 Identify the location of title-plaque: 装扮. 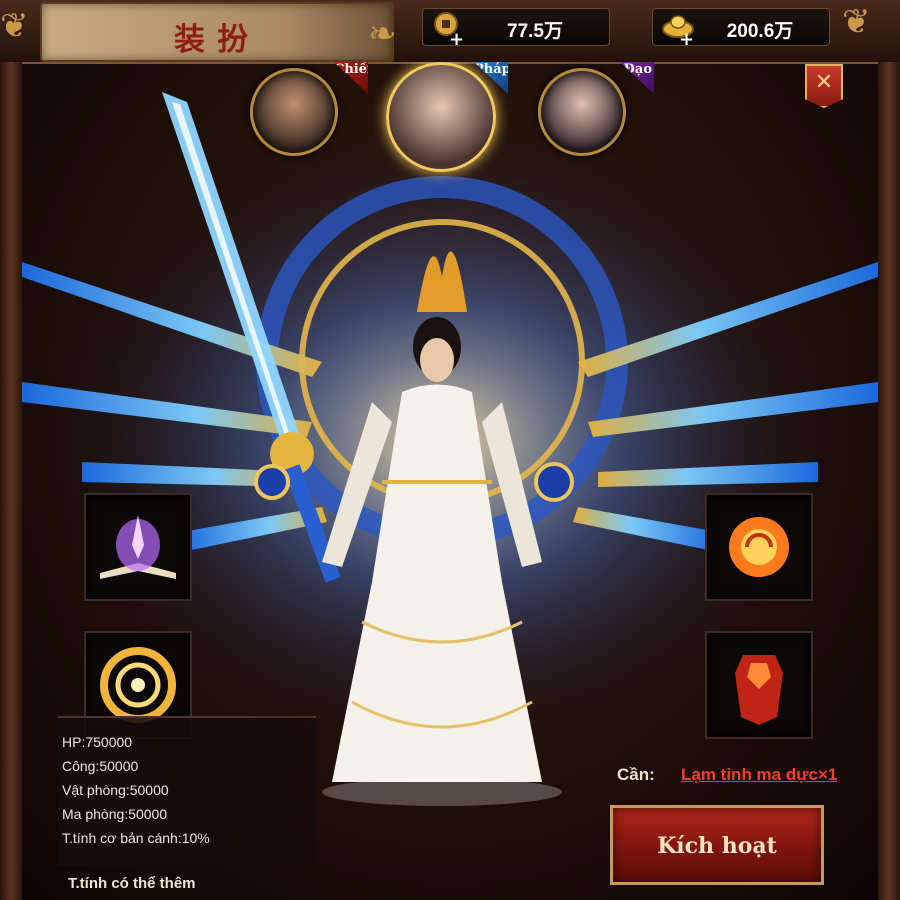
(217, 32).